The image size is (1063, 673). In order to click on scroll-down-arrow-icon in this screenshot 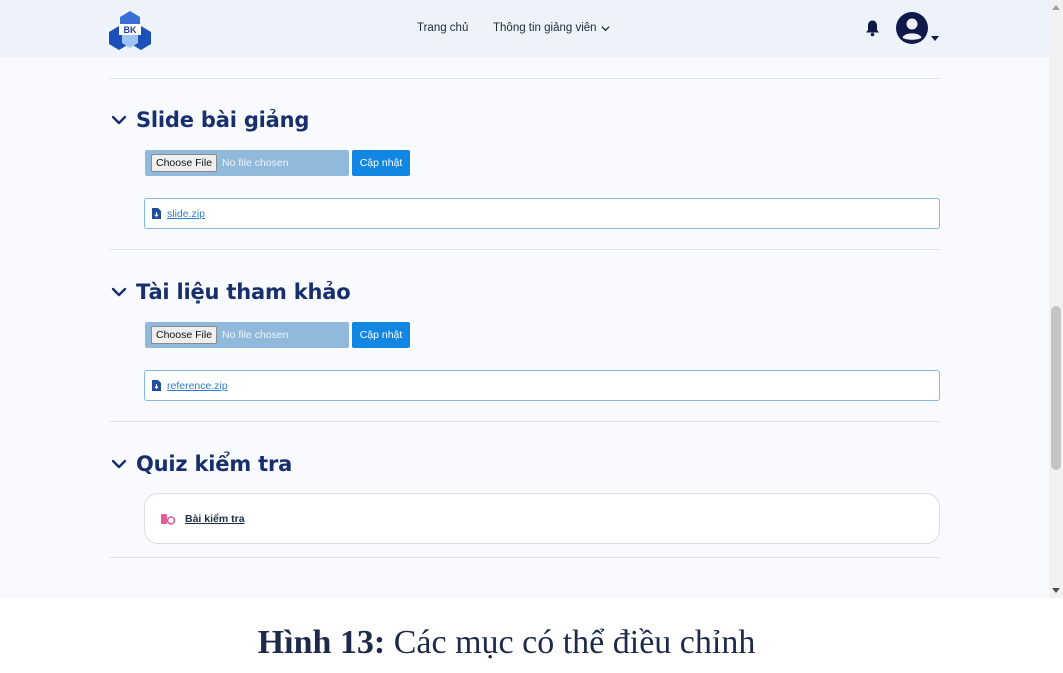, I will do `click(1056, 591)`.